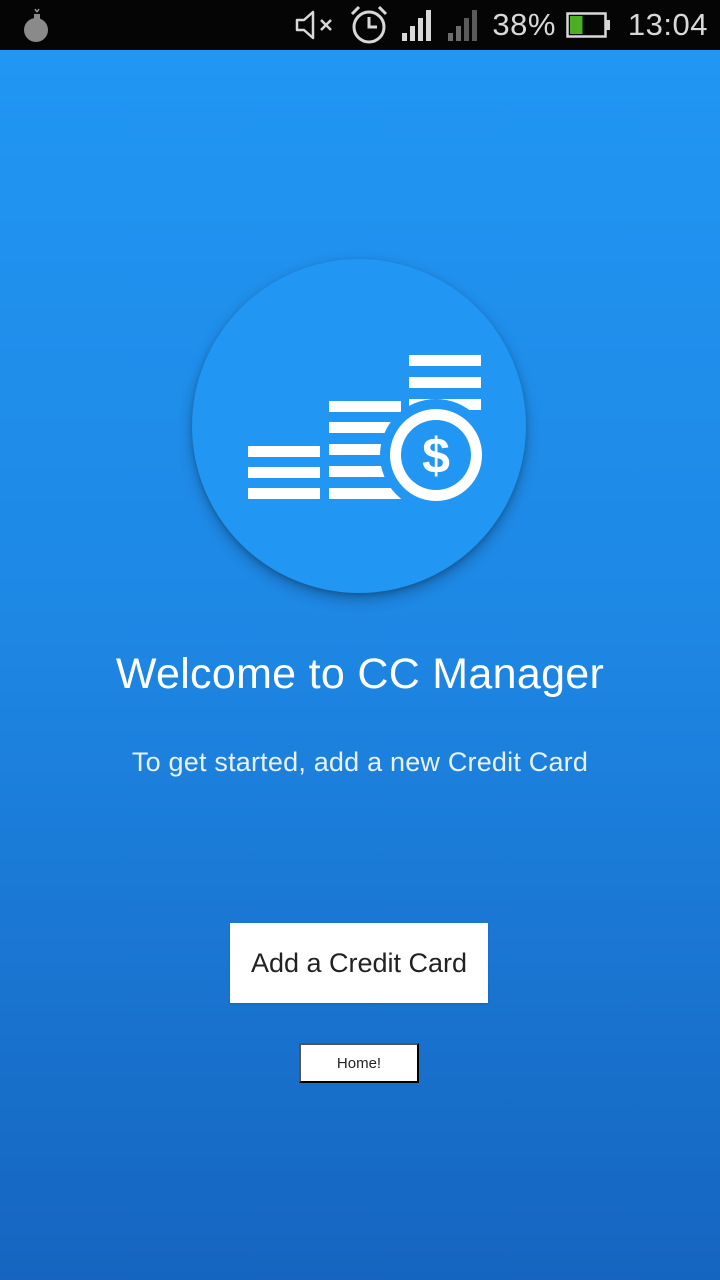 Image resolution: width=720 pixels, height=1280 pixels. What do you see at coordinates (667, 24) in the screenshot?
I see `clock: 13:04` at bounding box center [667, 24].